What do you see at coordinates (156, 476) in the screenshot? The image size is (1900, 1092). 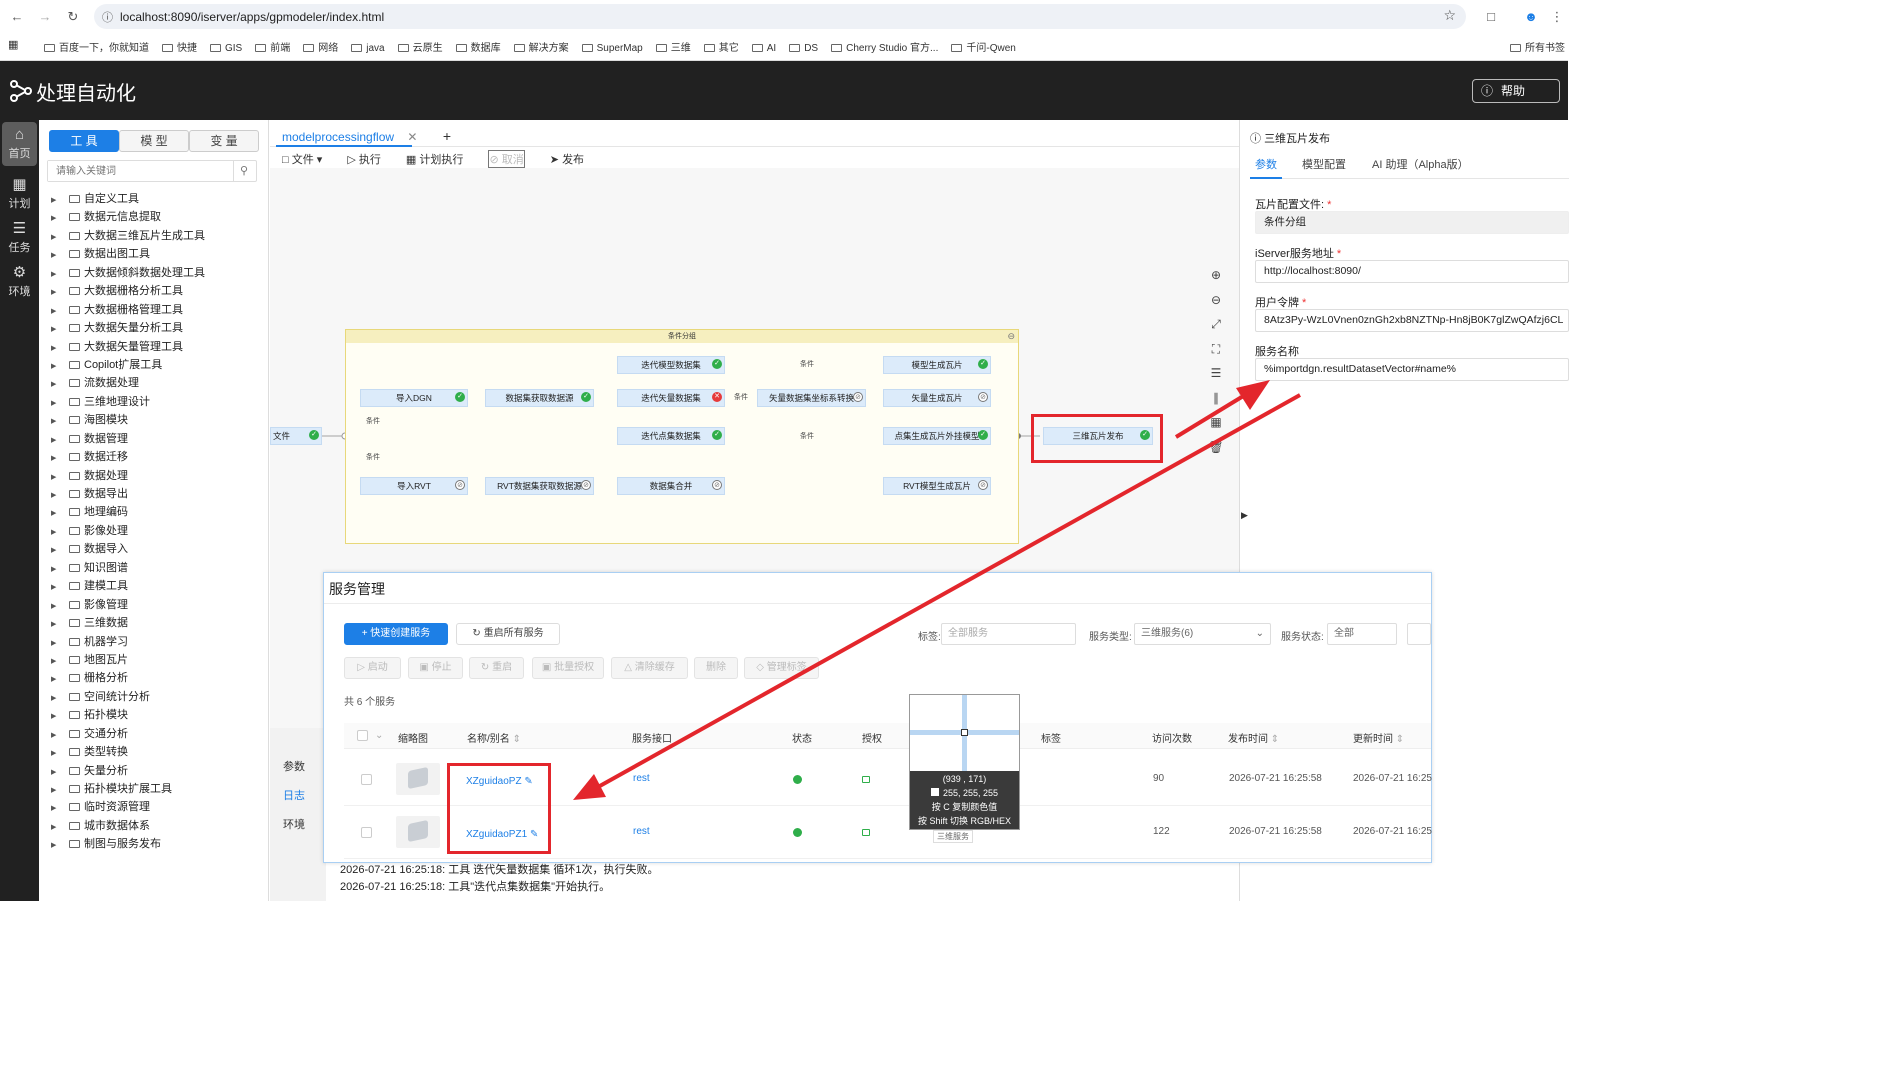 I see `tree-node: ▶ 数据处理` at bounding box center [156, 476].